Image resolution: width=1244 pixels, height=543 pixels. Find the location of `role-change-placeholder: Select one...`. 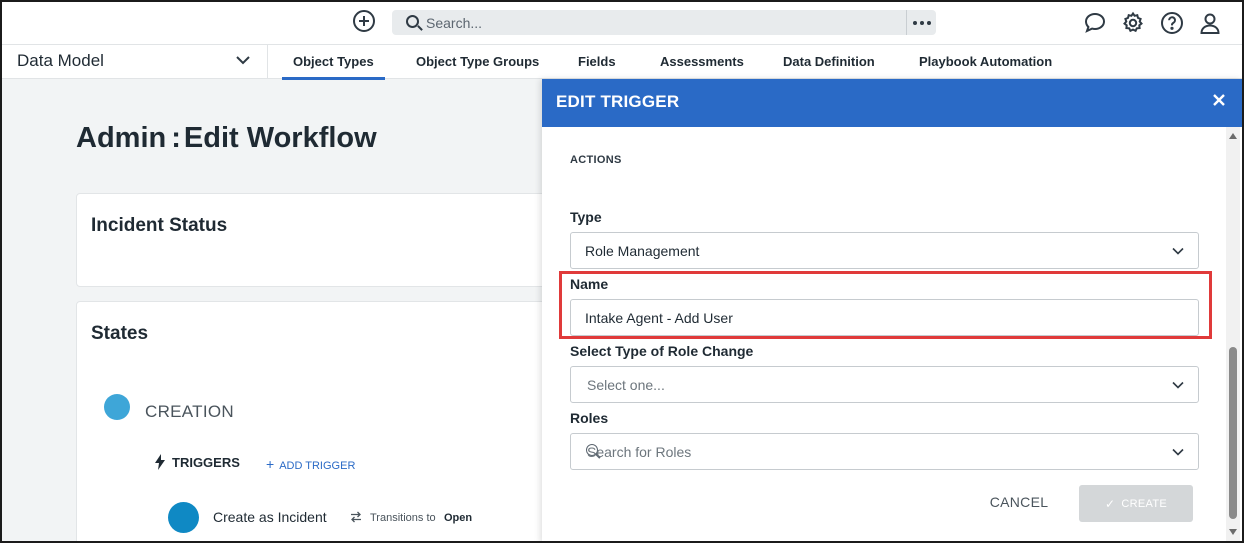

role-change-placeholder: Select one... is located at coordinates (626, 385).